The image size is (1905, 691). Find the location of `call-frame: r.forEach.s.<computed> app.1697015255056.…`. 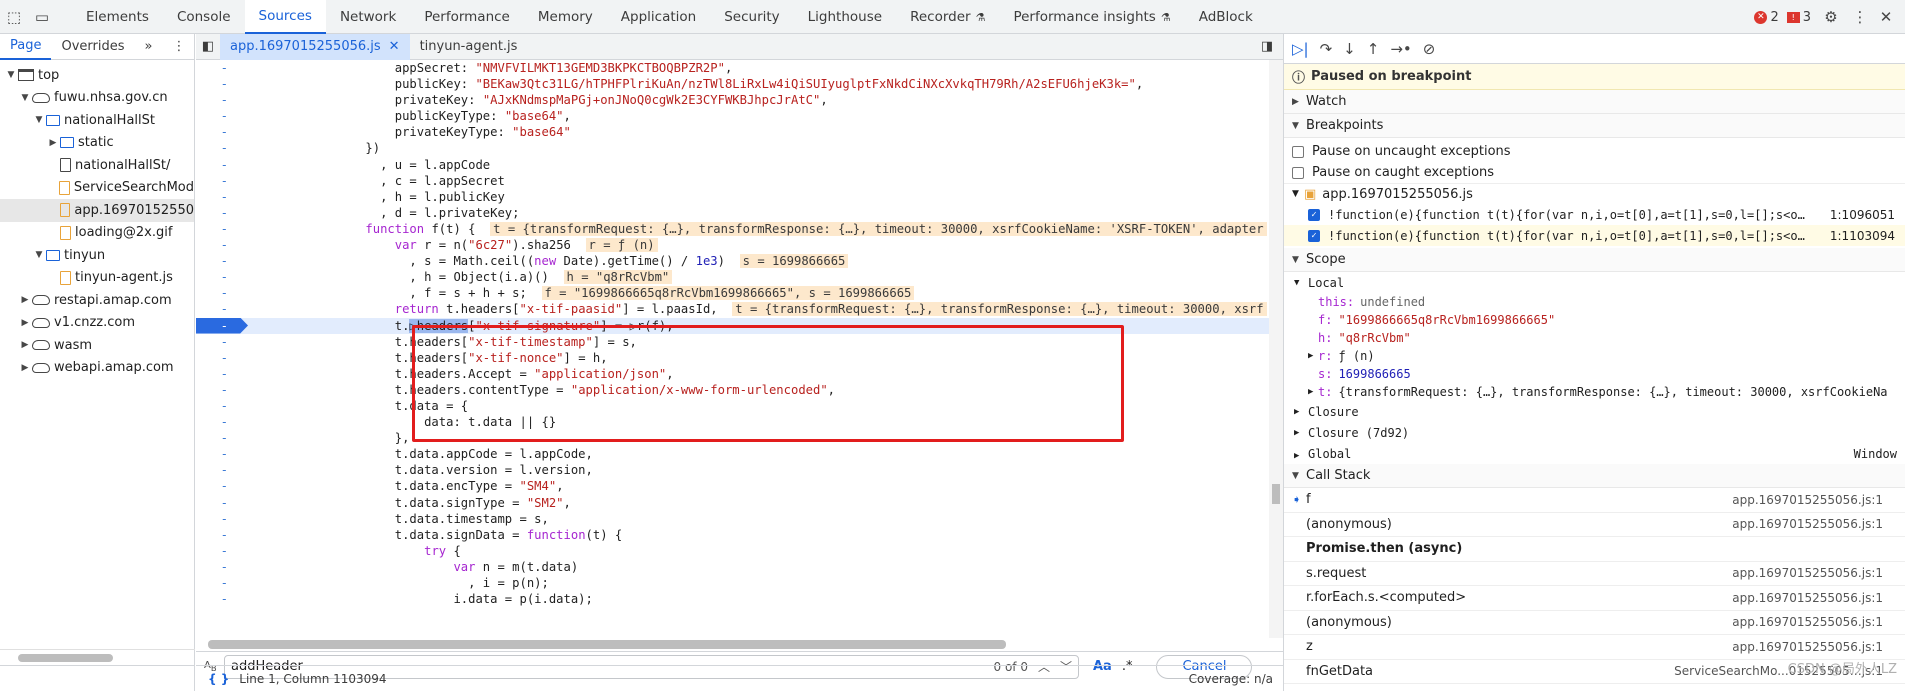

call-frame: r.forEach.s.<computed> app.1697015255056.… is located at coordinates (1594, 598).